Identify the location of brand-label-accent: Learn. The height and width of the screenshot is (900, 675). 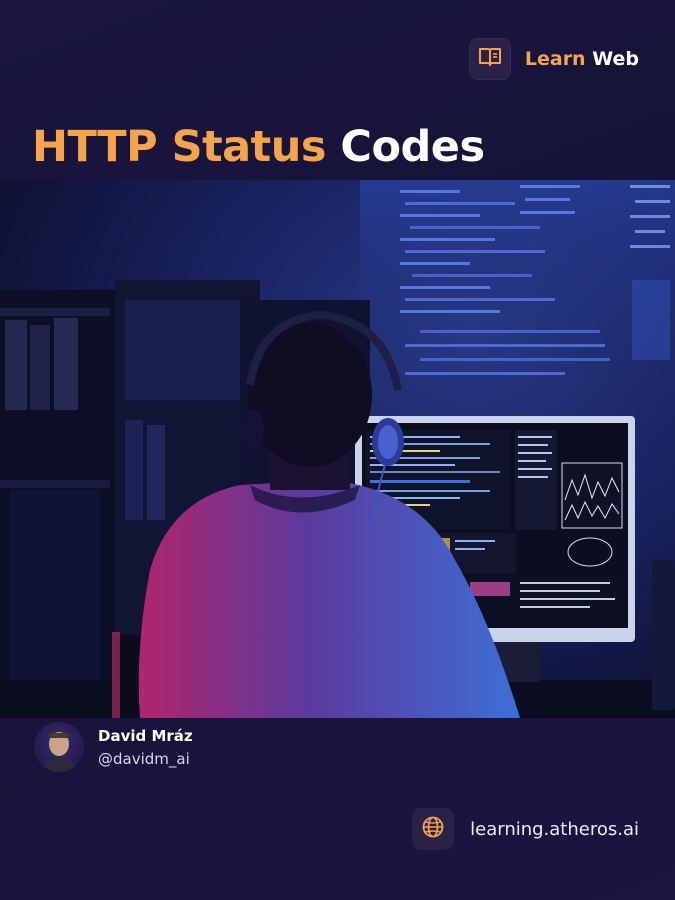
(555, 59).